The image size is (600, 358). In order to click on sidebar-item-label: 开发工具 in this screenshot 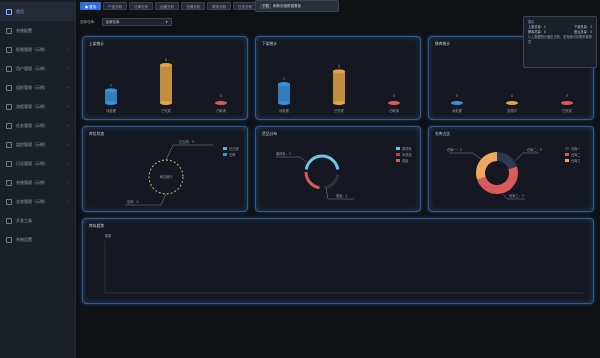, I will do `click(24, 220)`.